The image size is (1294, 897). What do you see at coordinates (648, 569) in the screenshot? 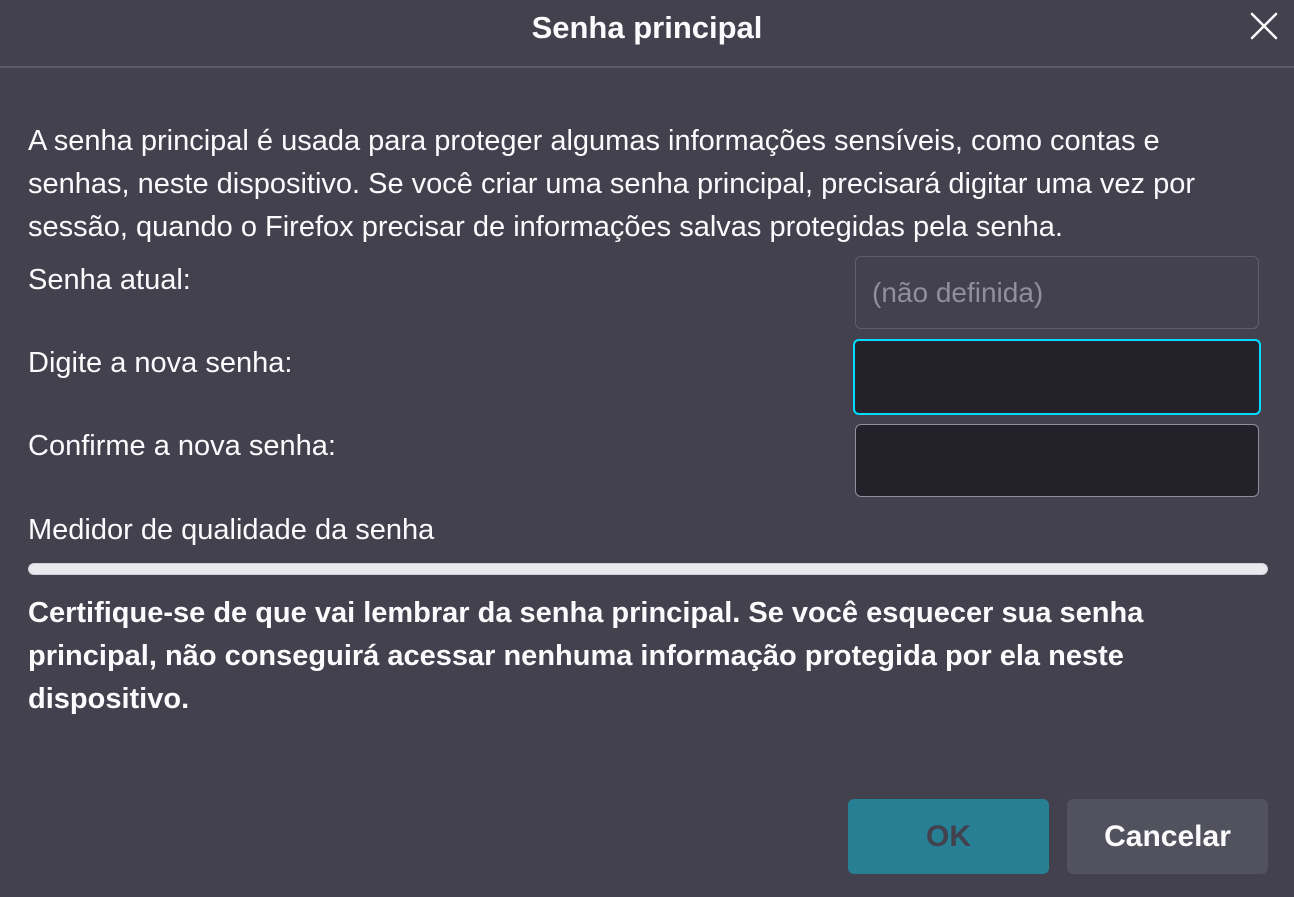
I see `password-quality-meter` at bounding box center [648, 569].